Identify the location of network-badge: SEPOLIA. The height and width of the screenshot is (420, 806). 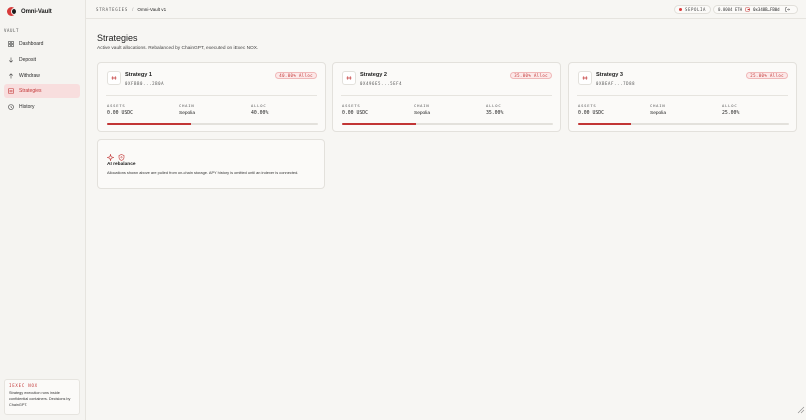
(693, 9).